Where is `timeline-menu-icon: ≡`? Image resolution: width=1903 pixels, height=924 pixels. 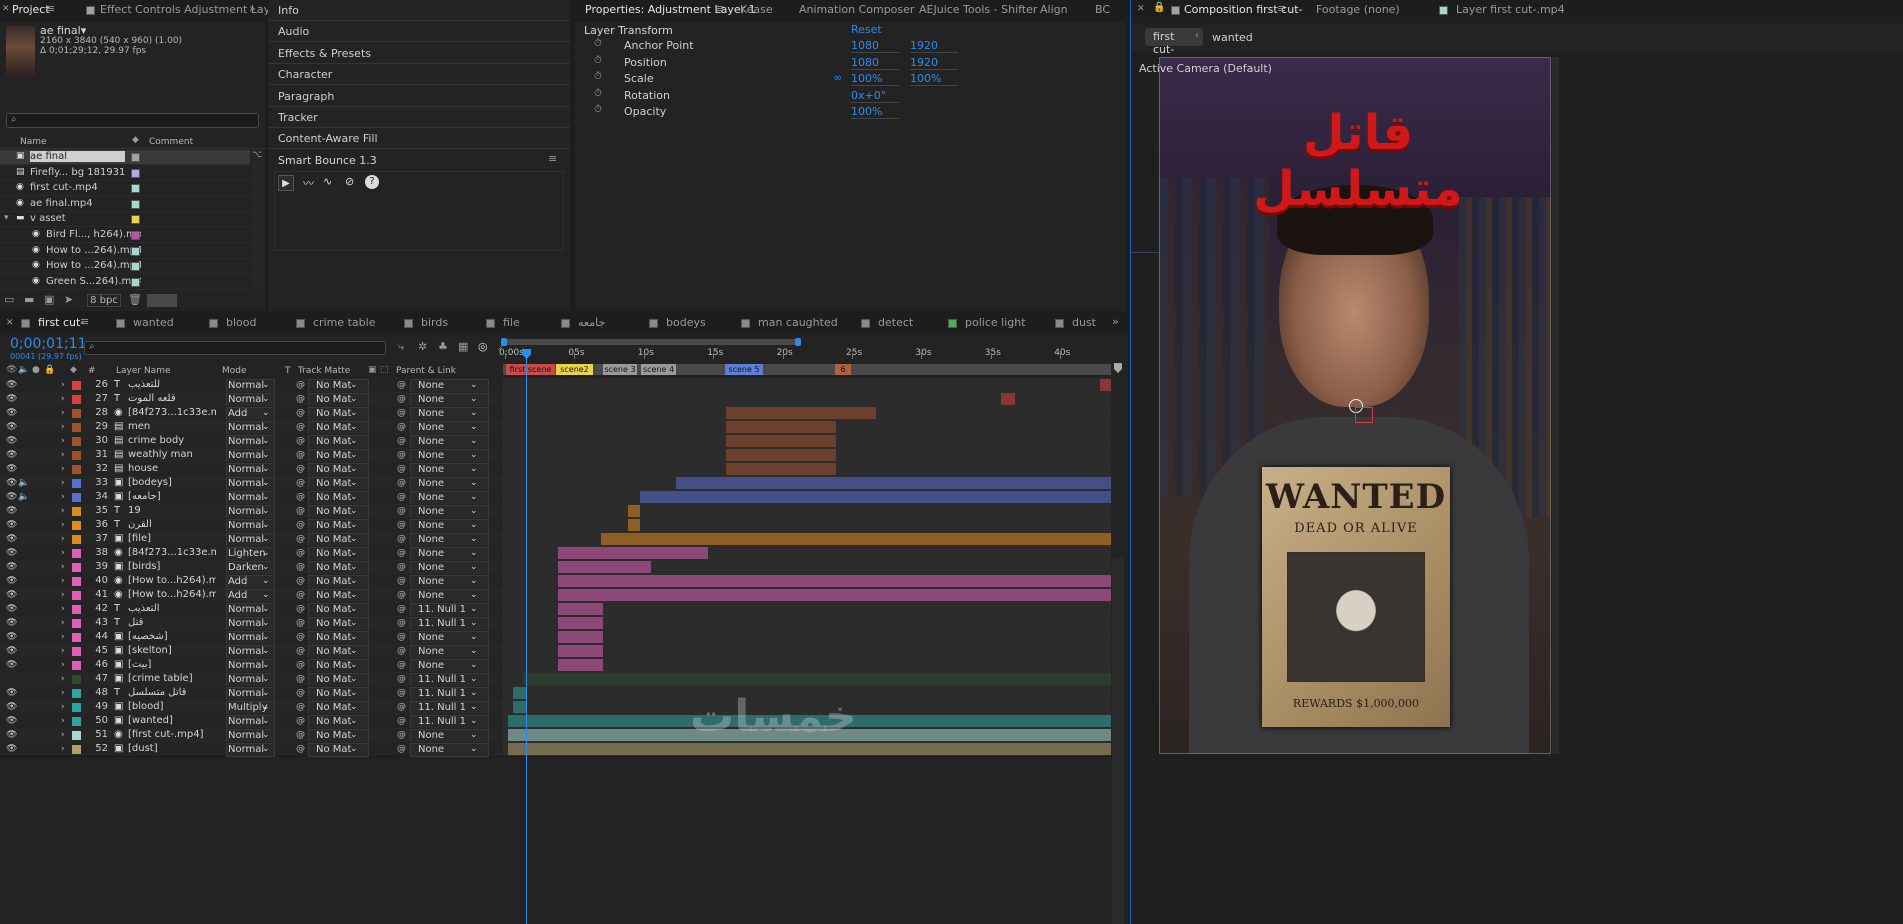
timeline-menu-icon: ≡ is located at coordinates (84, 321).